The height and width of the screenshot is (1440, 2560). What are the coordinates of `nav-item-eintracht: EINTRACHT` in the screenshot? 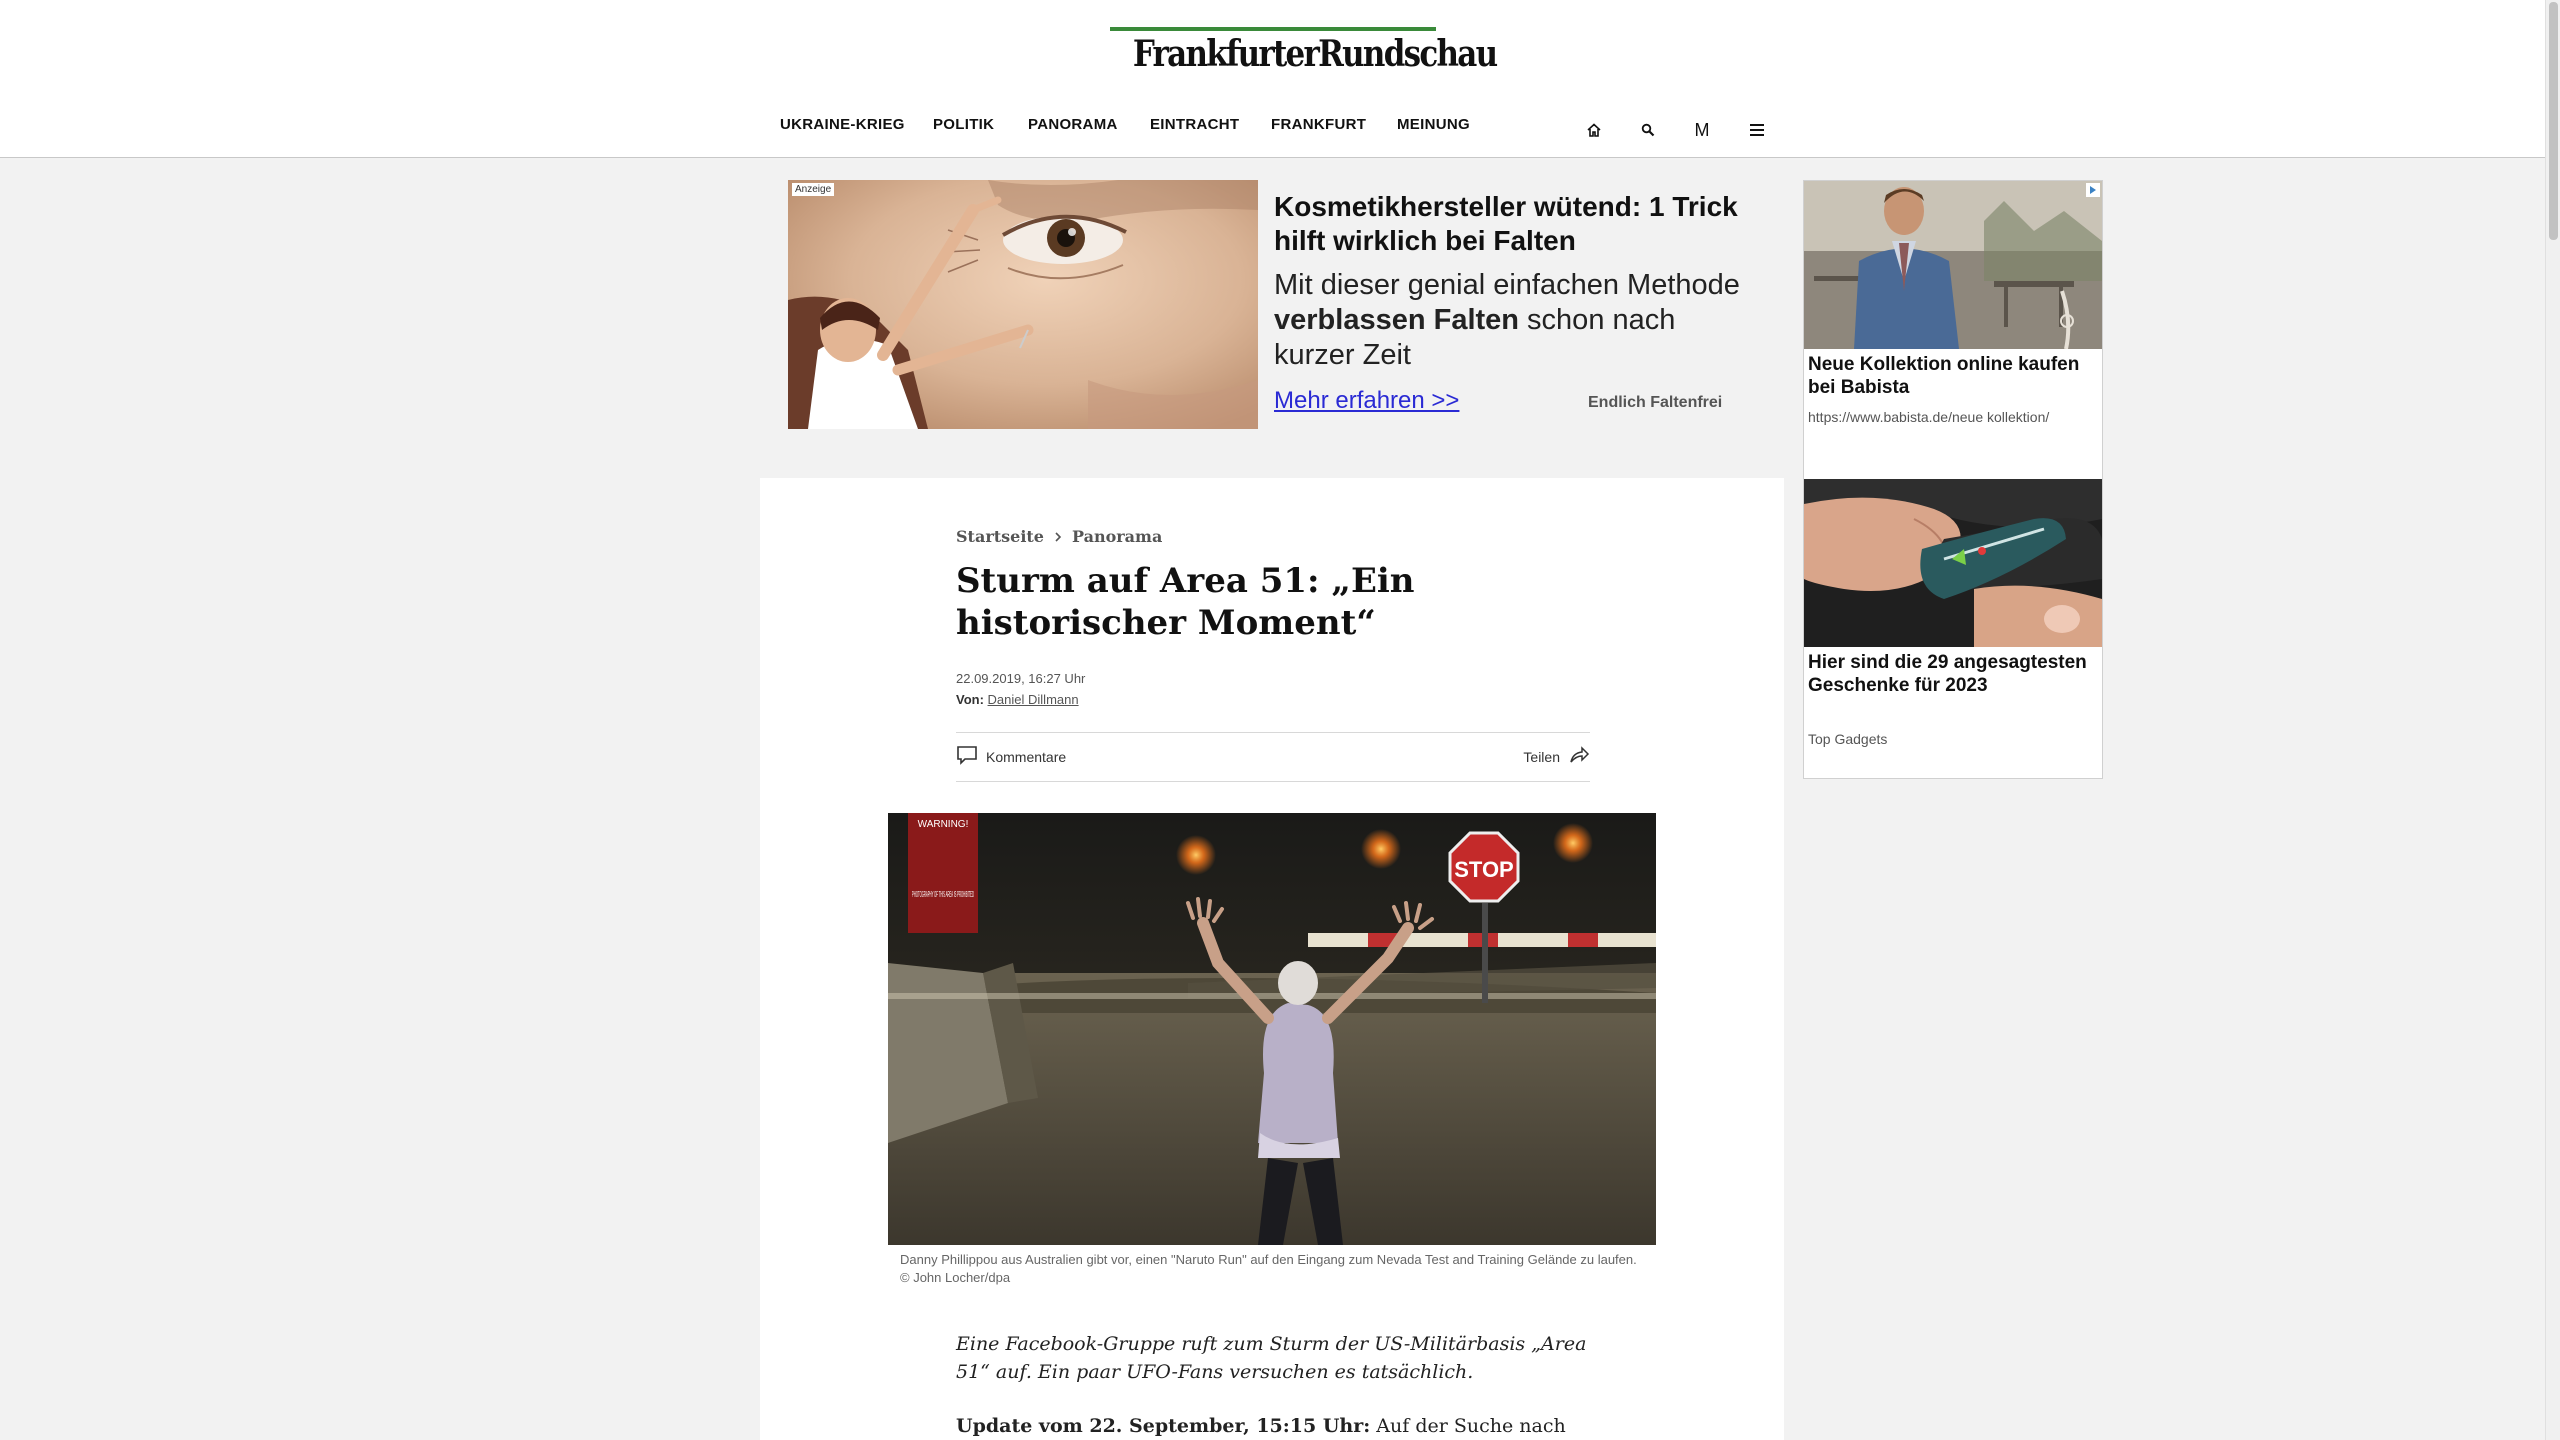 It's located at (1194, 124).